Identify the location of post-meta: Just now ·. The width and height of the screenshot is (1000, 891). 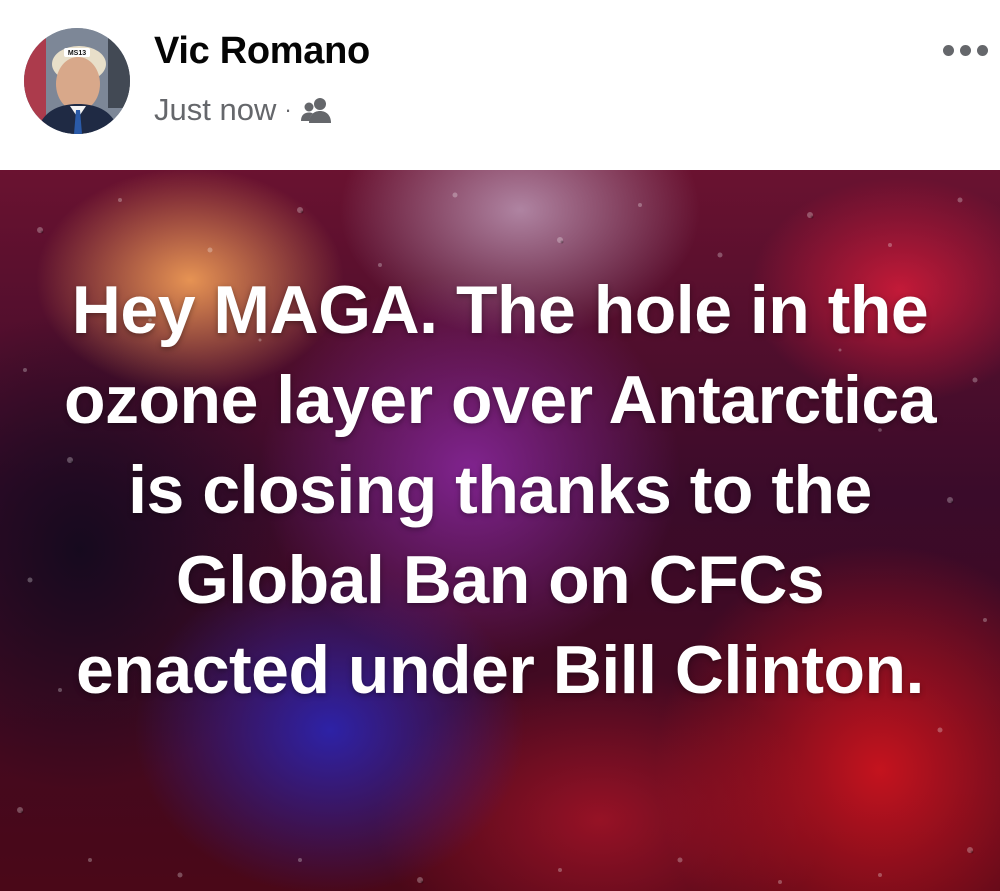
(244, 110).